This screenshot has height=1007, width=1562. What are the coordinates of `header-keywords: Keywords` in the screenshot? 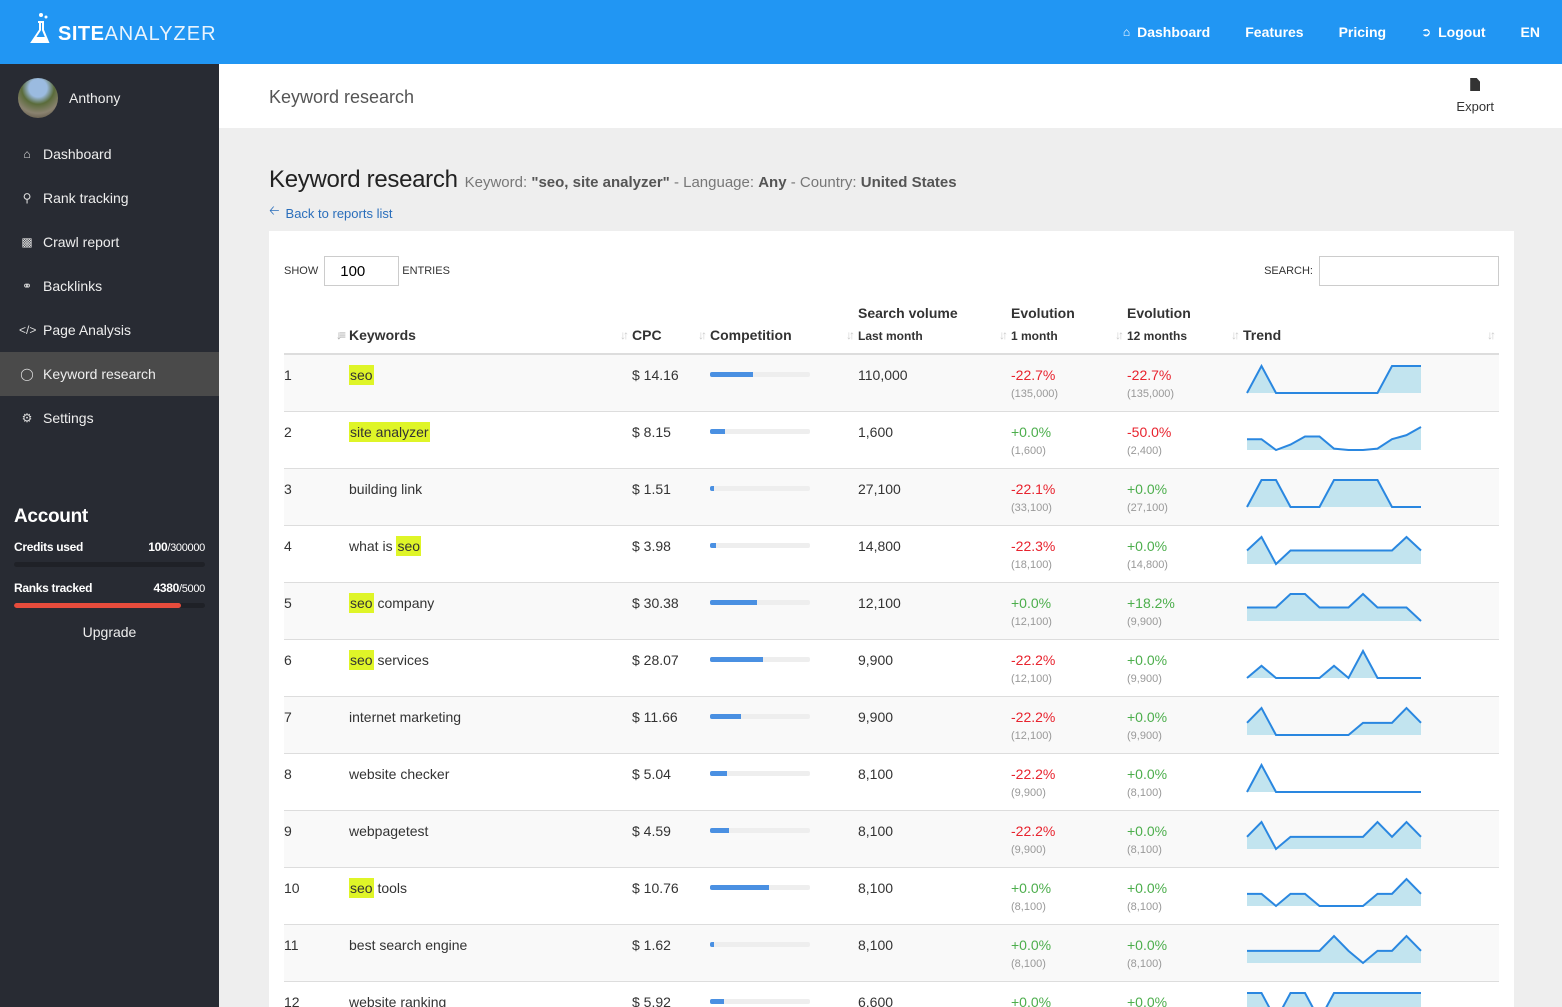 It's located at (382, 335).